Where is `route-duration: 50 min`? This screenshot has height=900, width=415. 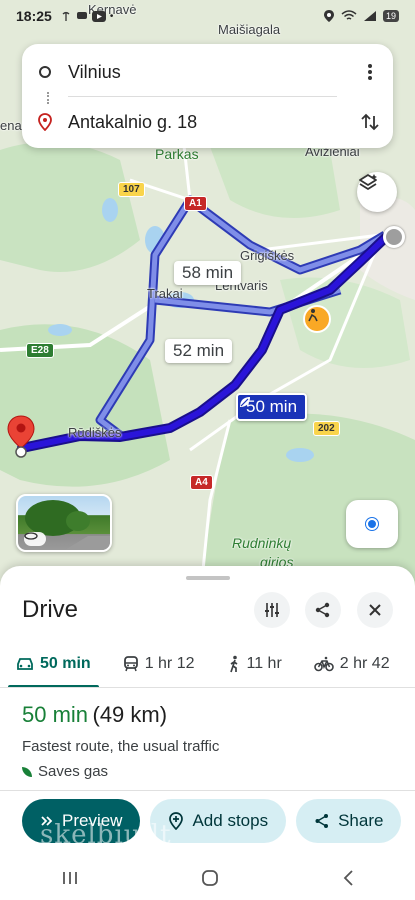
route-duration: 50 min is located at coordinates (55, 714).